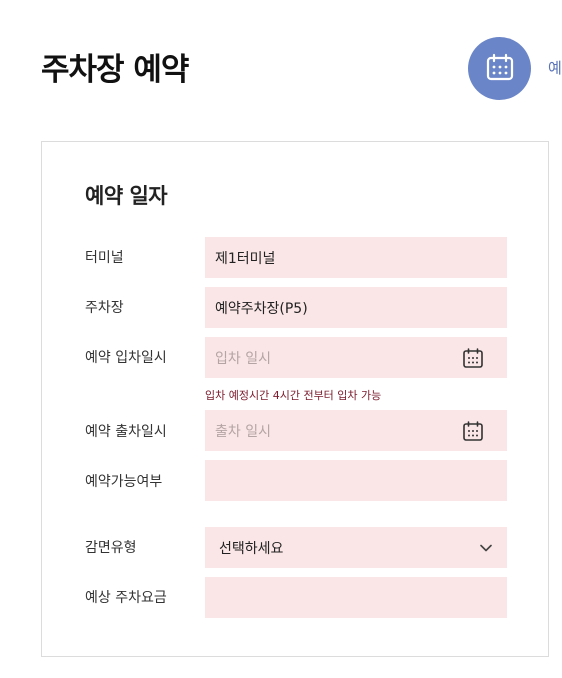  Describe the element at coordinates (356, 357) in the screenshot. I see `entry-datetime-field: 입차 일시` at that location.